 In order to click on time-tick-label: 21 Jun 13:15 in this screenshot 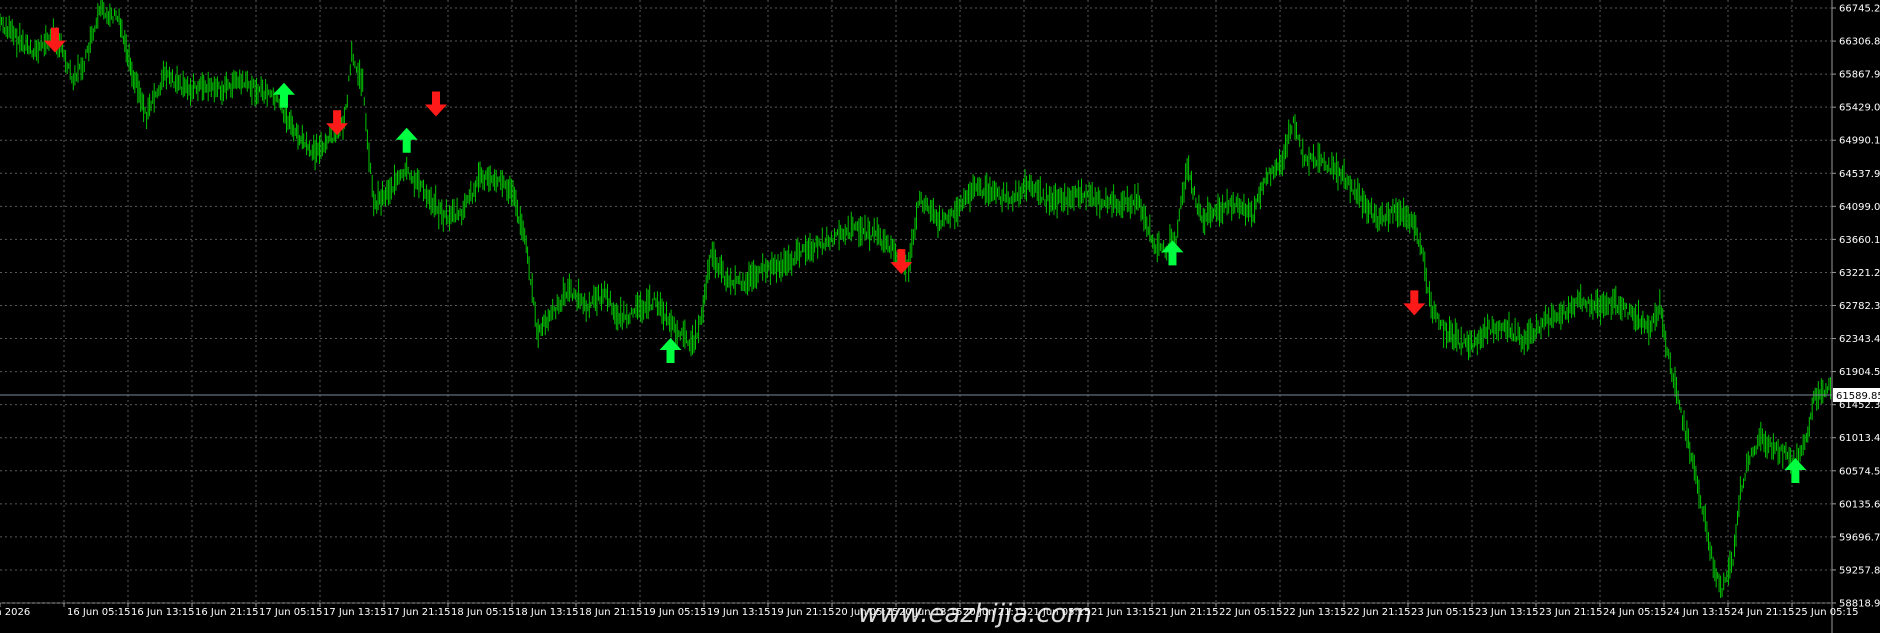, I will do `click(1123, 612)`.